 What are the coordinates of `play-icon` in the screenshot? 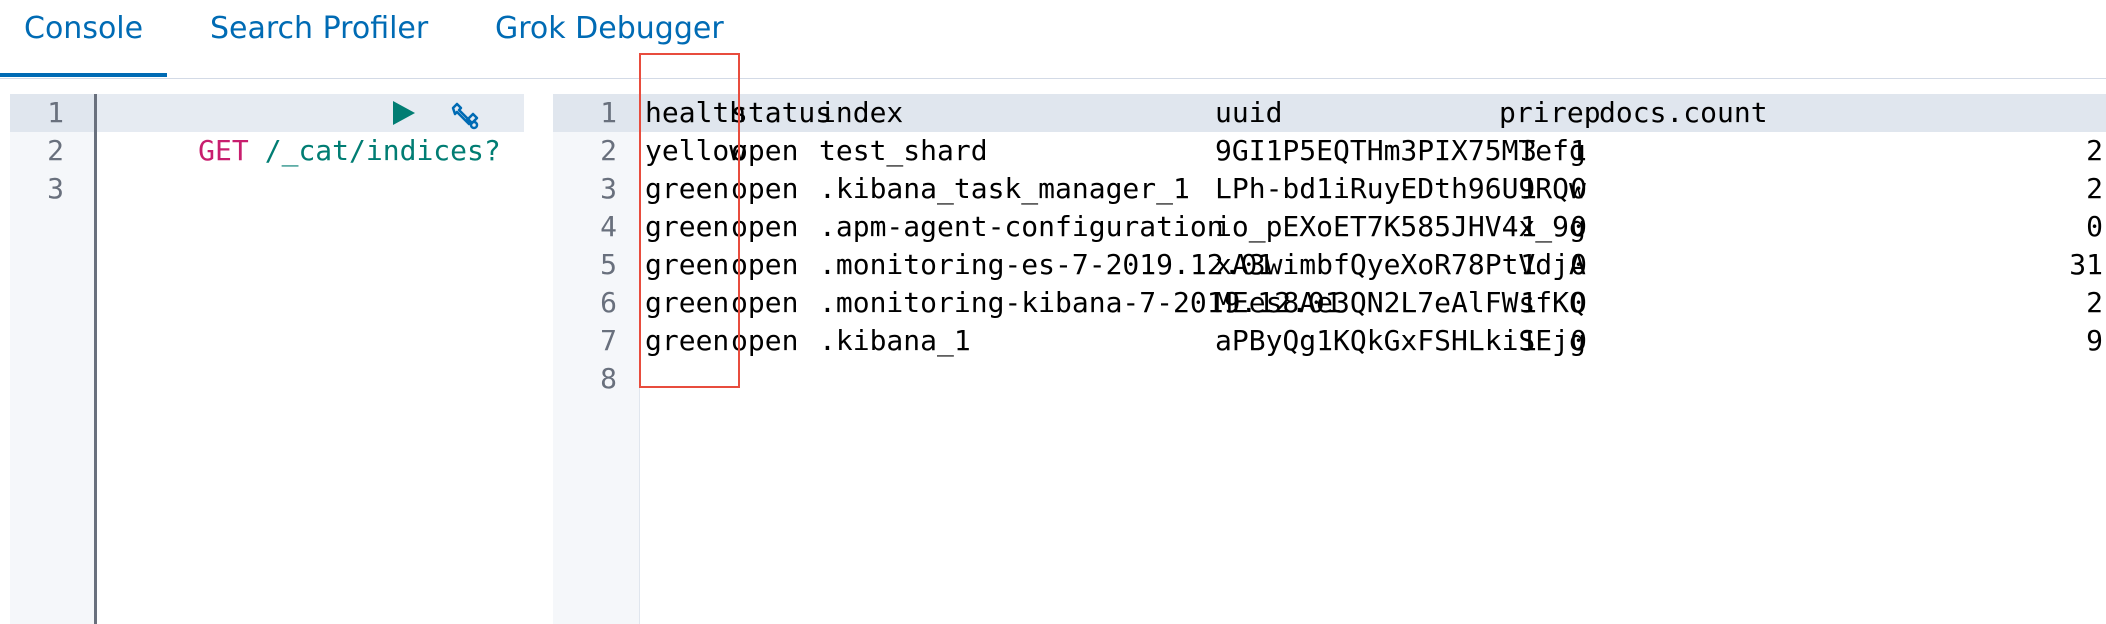 It's located at (404, 113).